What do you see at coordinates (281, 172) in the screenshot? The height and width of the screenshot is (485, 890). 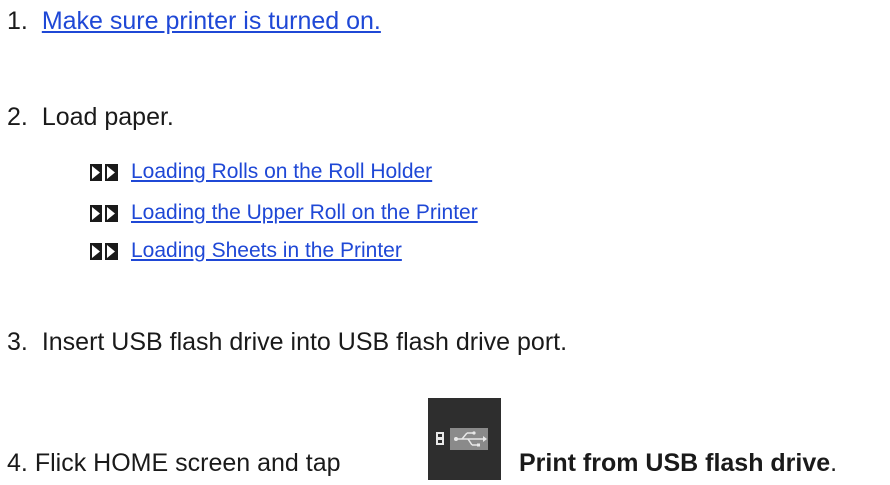 I see `loading-rolls-link: Loading Rolls on the Roll Holder` at bounding box center [281, 172].